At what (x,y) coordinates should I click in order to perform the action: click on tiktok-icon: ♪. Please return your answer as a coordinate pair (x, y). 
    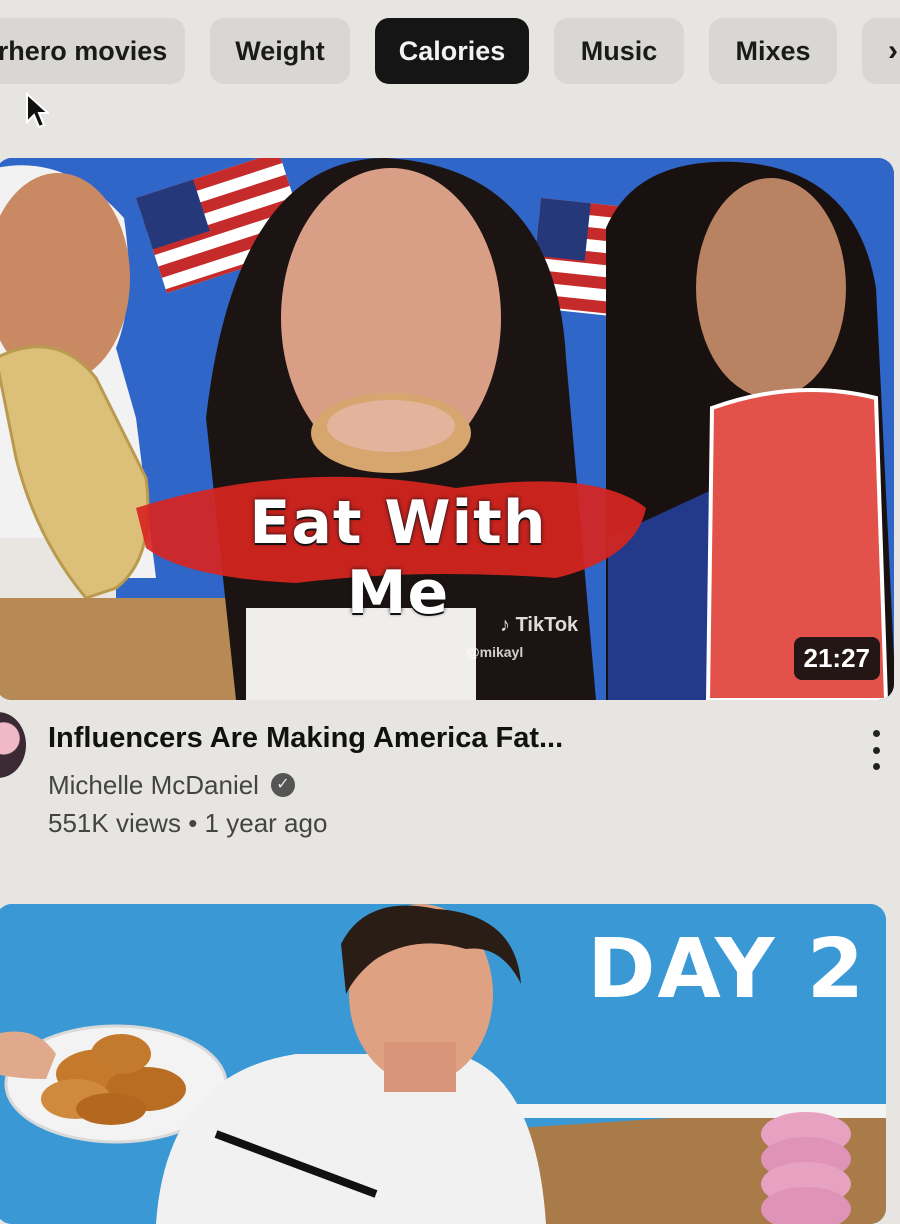
    Looking at the image, I should click on (505, 625).